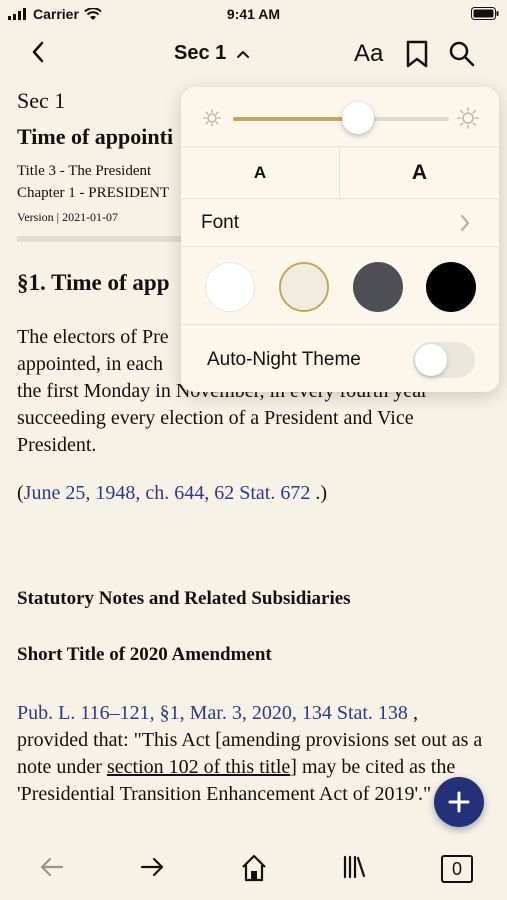 Image resolution: width=507 pixels, height=900 pixels. Describe the element at coordinates (184, 598) in the screenshot. I see `notes-heading: Statutory Notes and Related Subsidiaries` at that location.